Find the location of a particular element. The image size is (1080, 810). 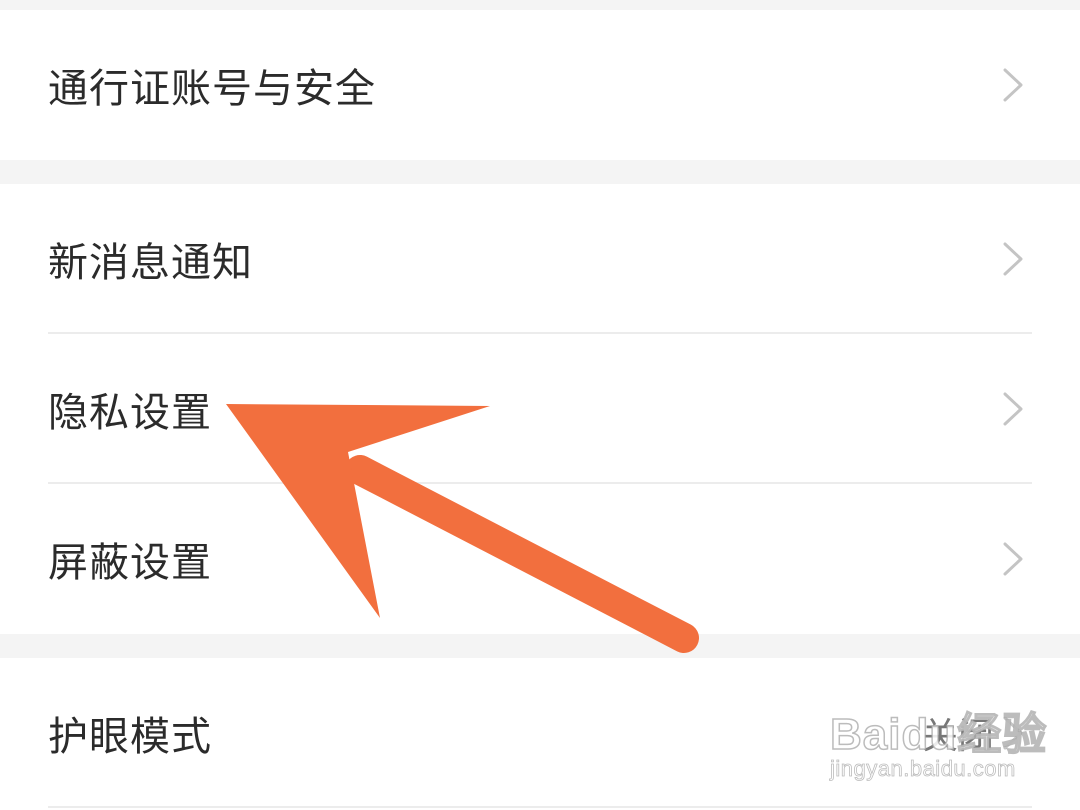

settings-item-label: 护眼模式 is located at coordinates (130, 737).